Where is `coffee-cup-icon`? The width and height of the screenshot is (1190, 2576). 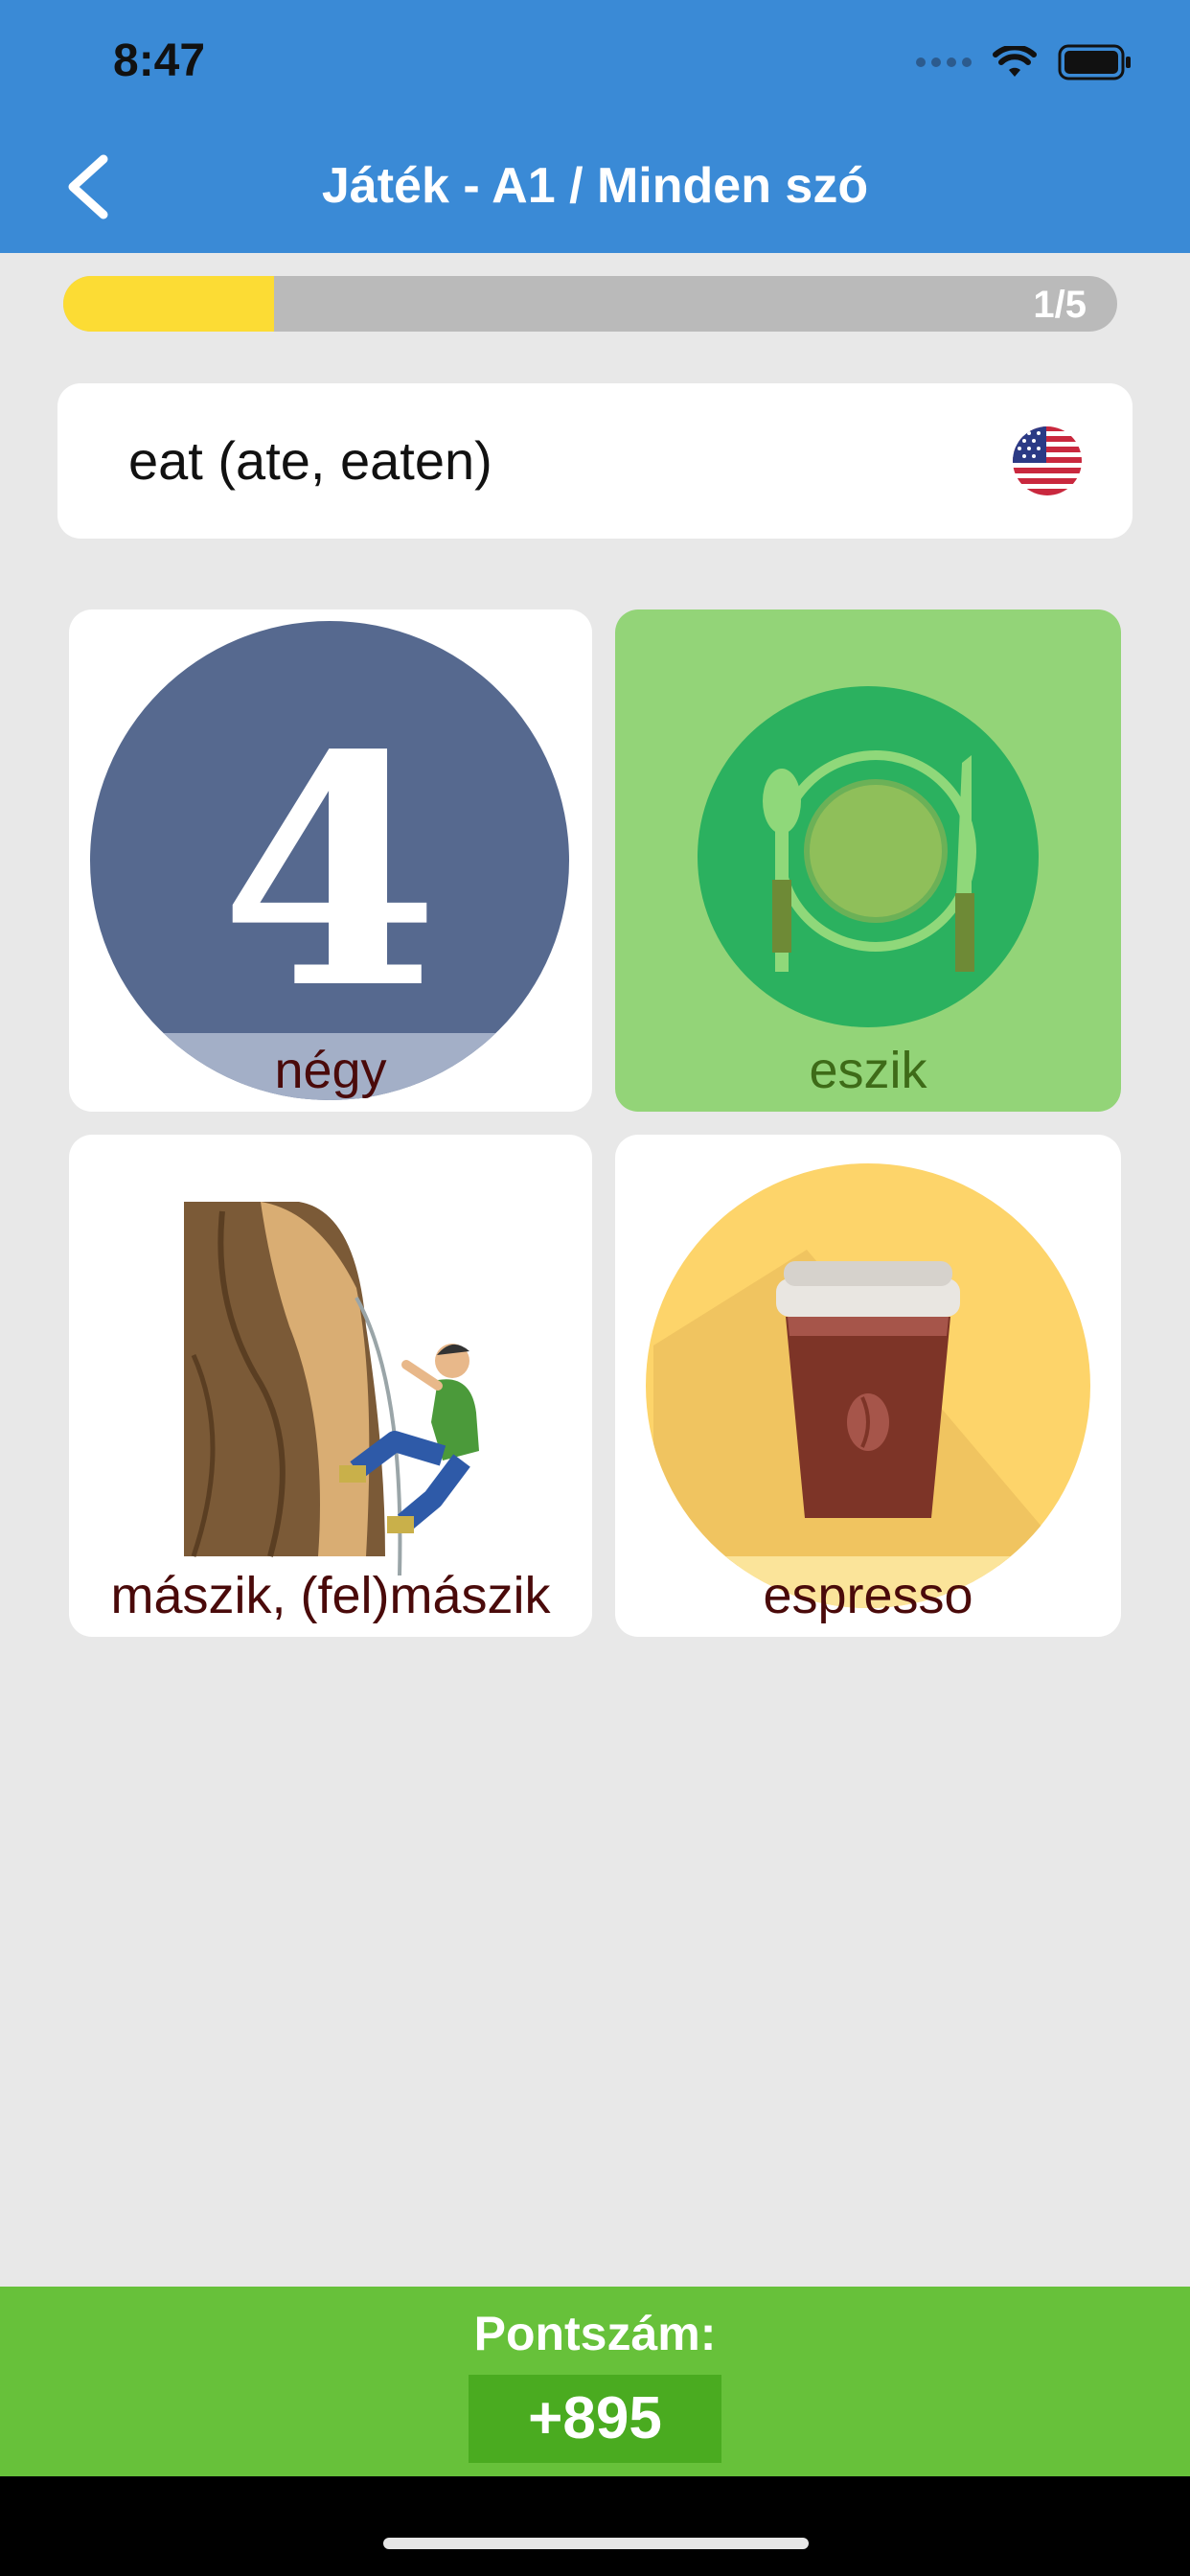
coffee-cup-icon is located at coordinates (868, 1385).